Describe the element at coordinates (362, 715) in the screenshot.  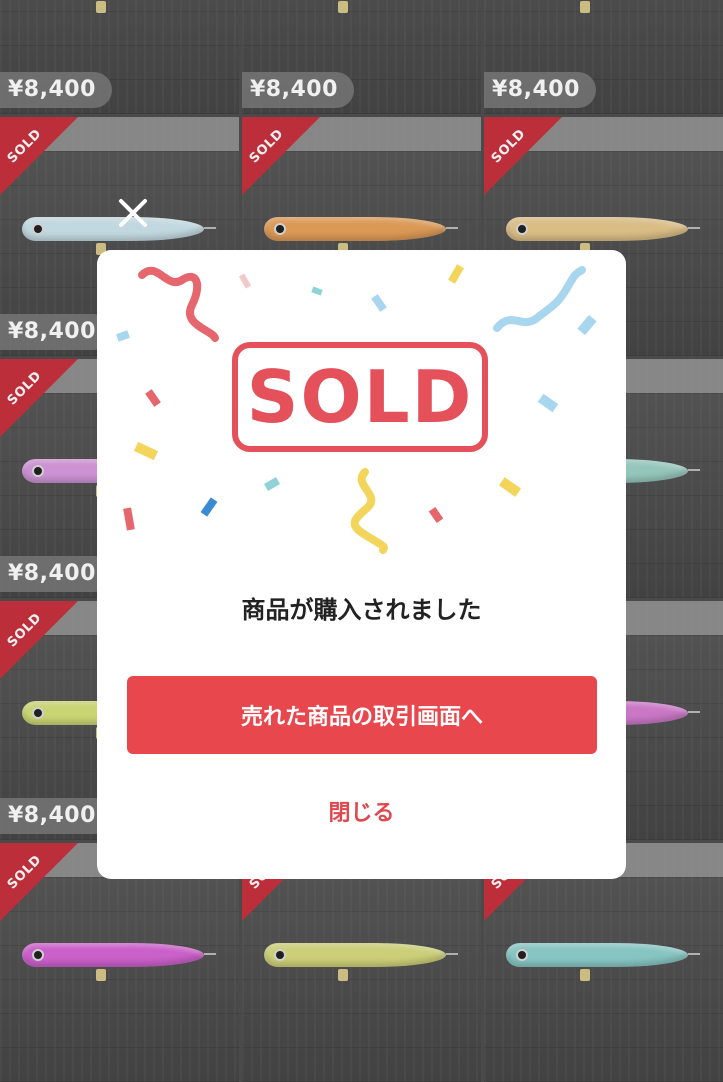
I see `go-to-sold-item-transaction-button: 売れた商品の取引画面へ` at that location.